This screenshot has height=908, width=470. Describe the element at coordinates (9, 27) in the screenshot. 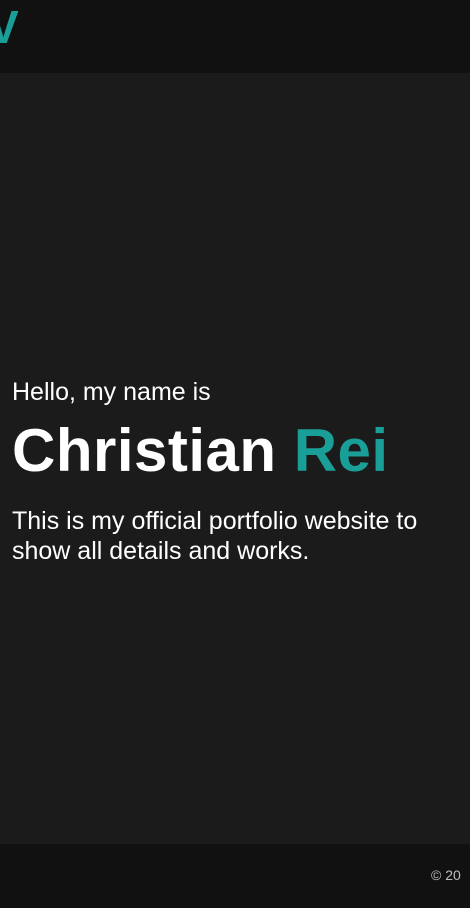

I see `site-logo: V` at that location.